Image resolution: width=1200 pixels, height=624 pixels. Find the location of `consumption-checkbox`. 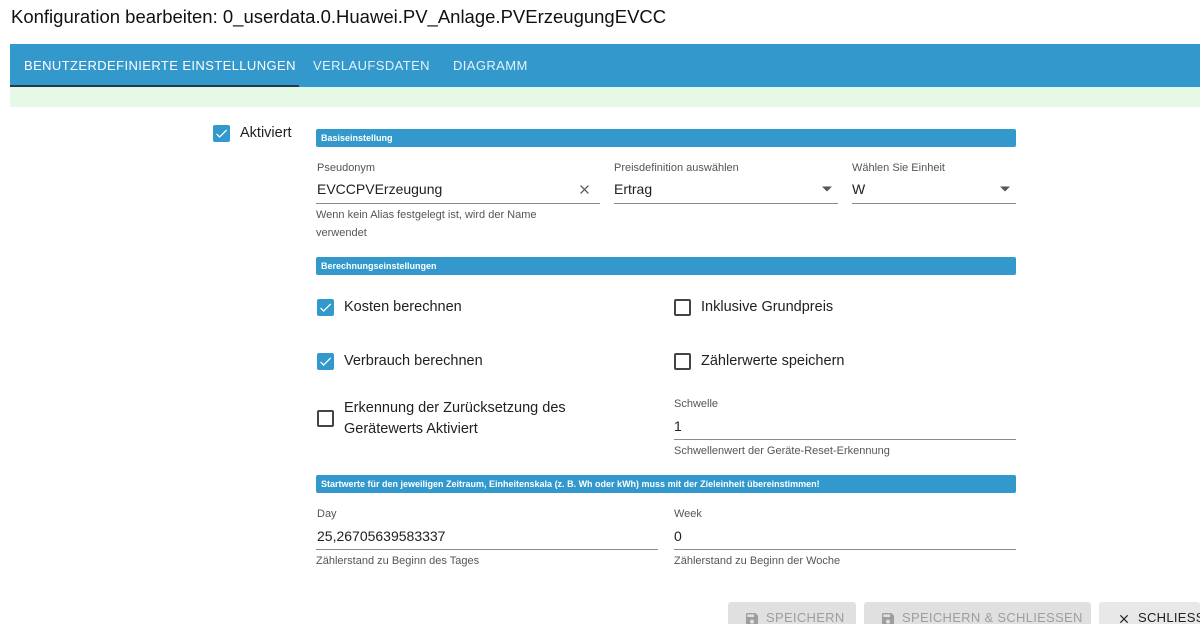

consumption-checkbox is located at coordinates (325, 361).